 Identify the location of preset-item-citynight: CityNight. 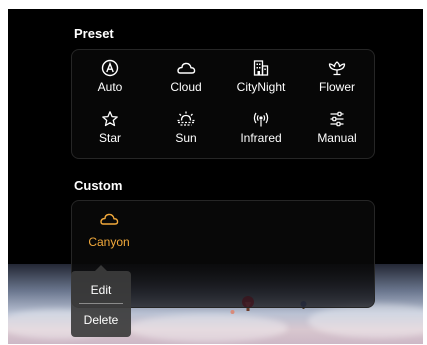
(261, 78).